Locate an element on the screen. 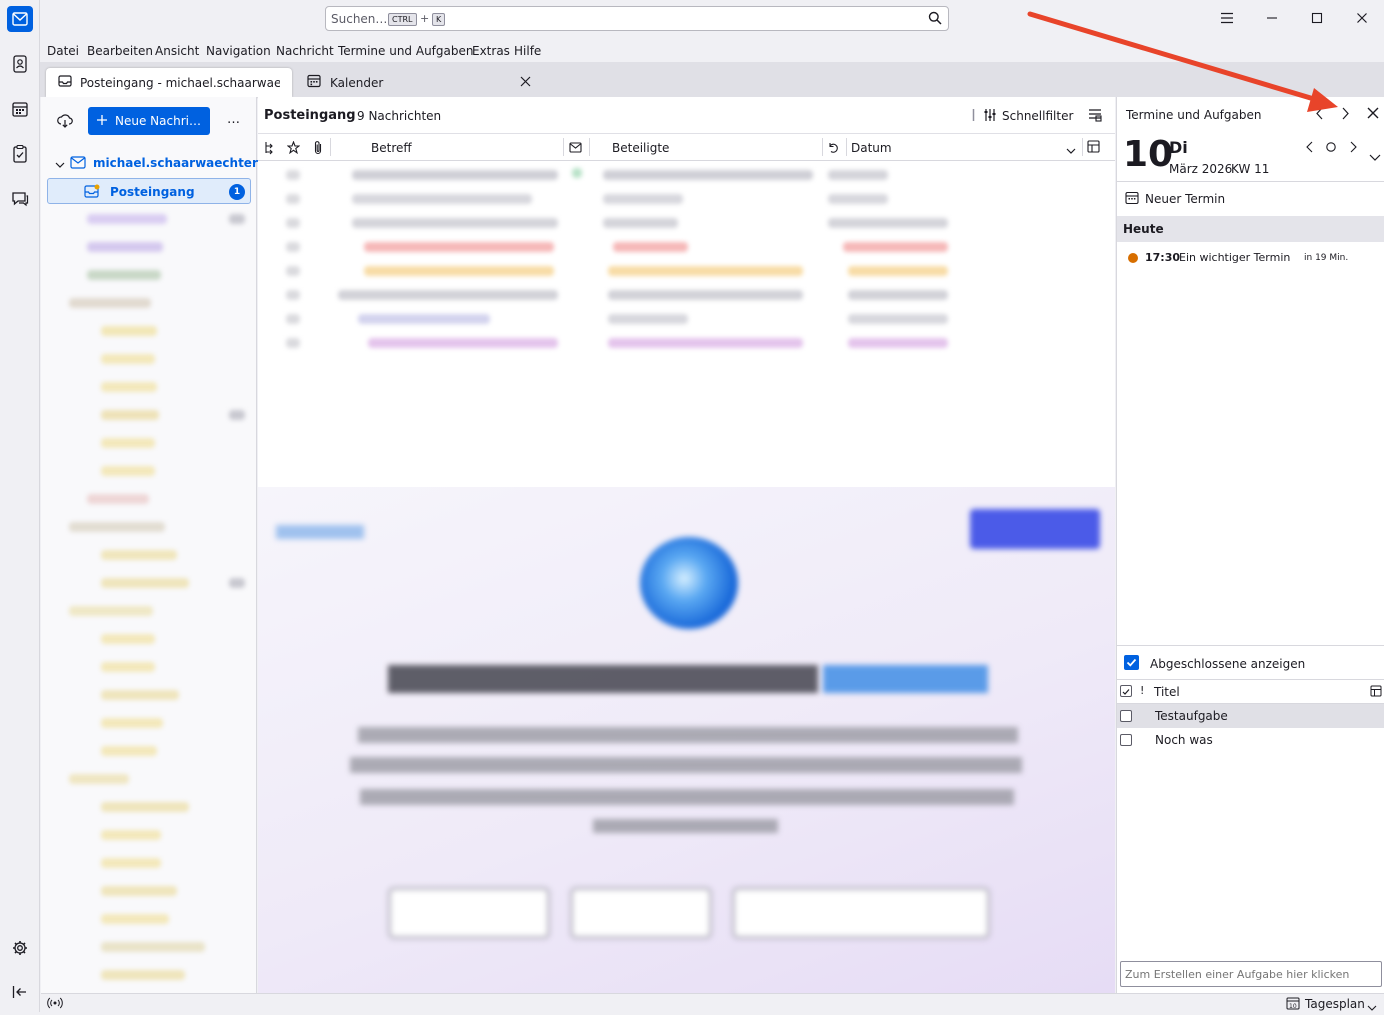 Image resolution: width=1384 pixels, height=1015 pixels. minimize-icon is located at coordinates (1272, 18).